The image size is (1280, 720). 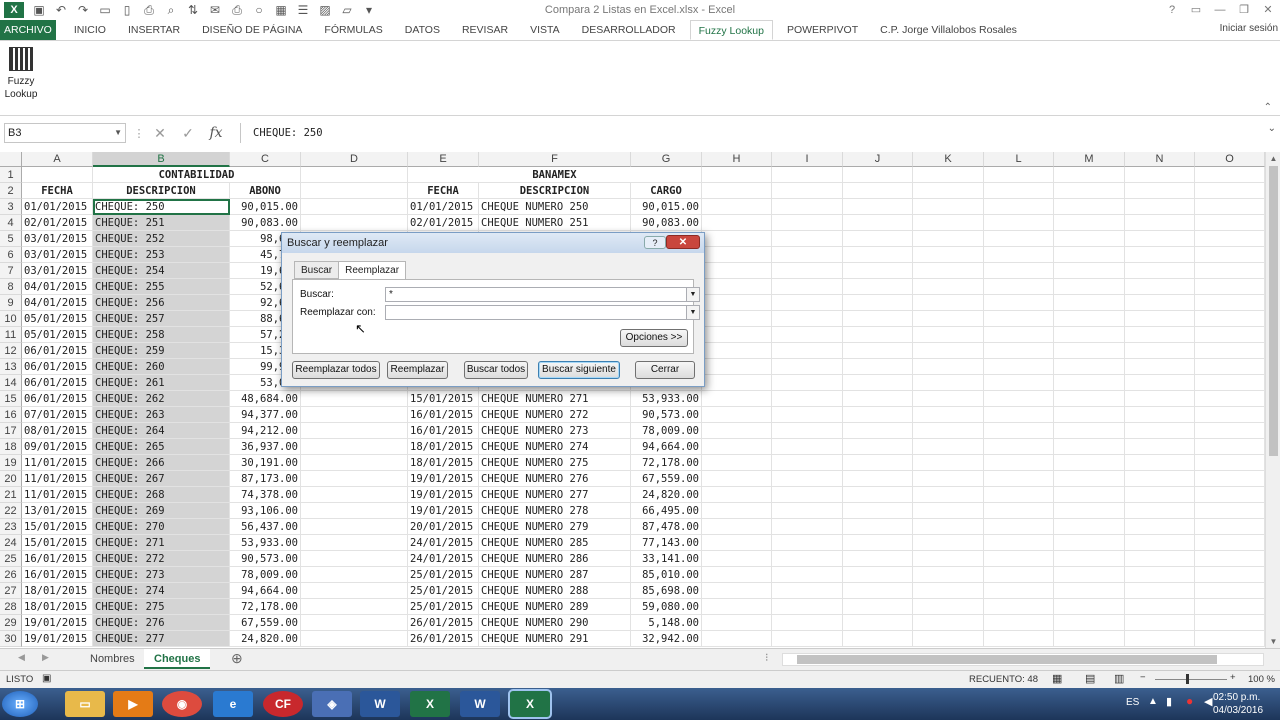 I want to click on cell-o4, so click(x=1230, y=223).